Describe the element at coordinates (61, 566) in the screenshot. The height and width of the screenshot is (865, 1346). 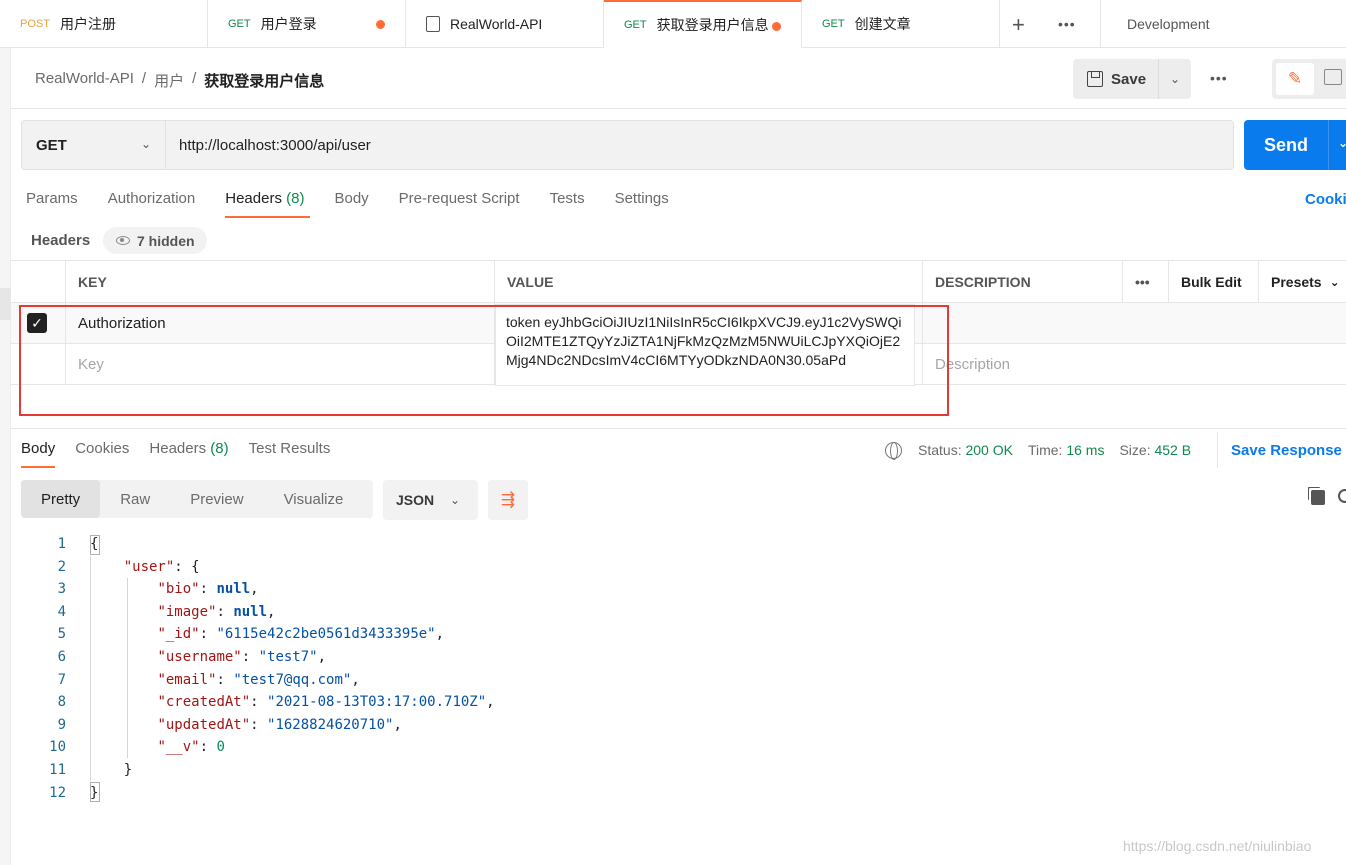
I see `line-number: 2` at that location.